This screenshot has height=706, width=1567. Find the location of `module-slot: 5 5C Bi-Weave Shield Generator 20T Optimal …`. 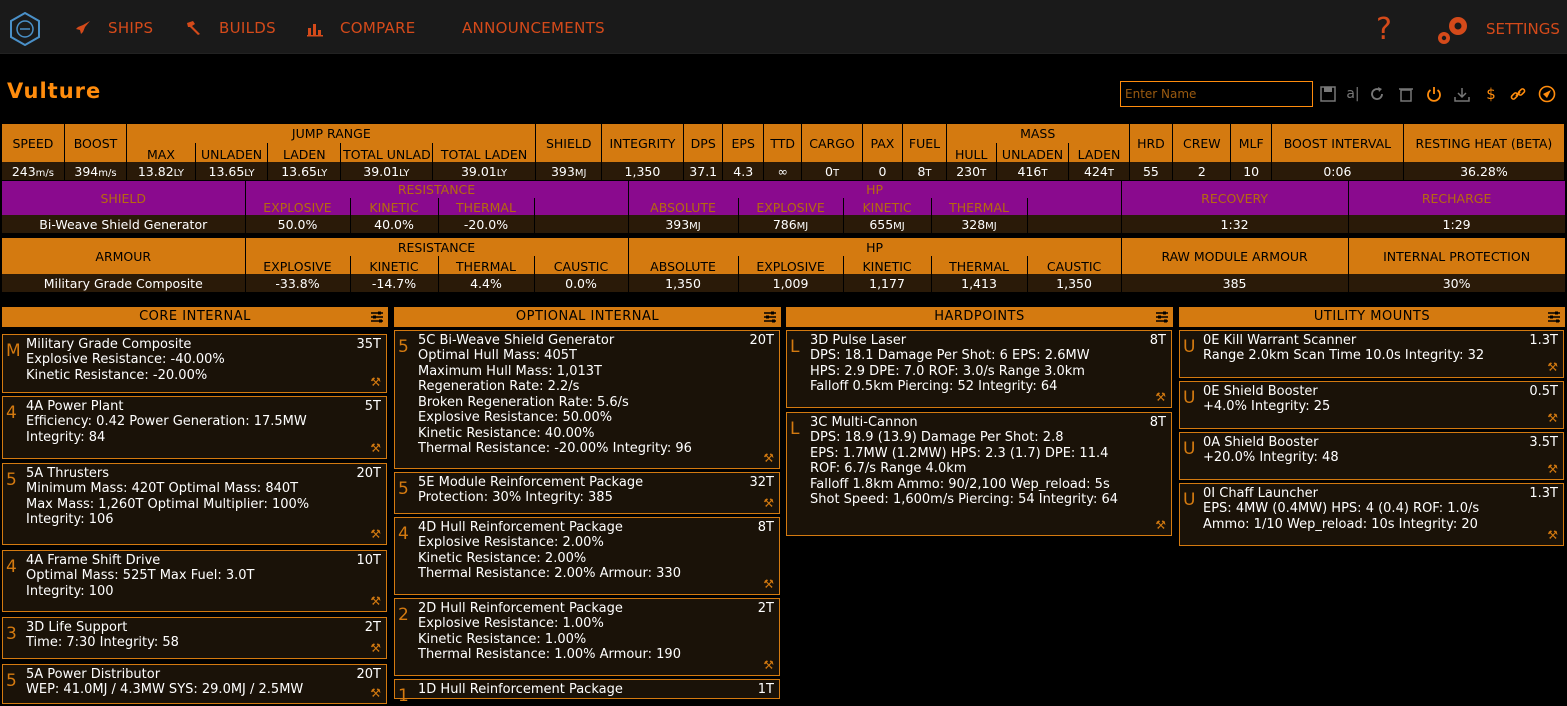

module-slot: 5 5C Bi-Weave Shield Generator 20T Optimal … is located at coordinates (587, 399).